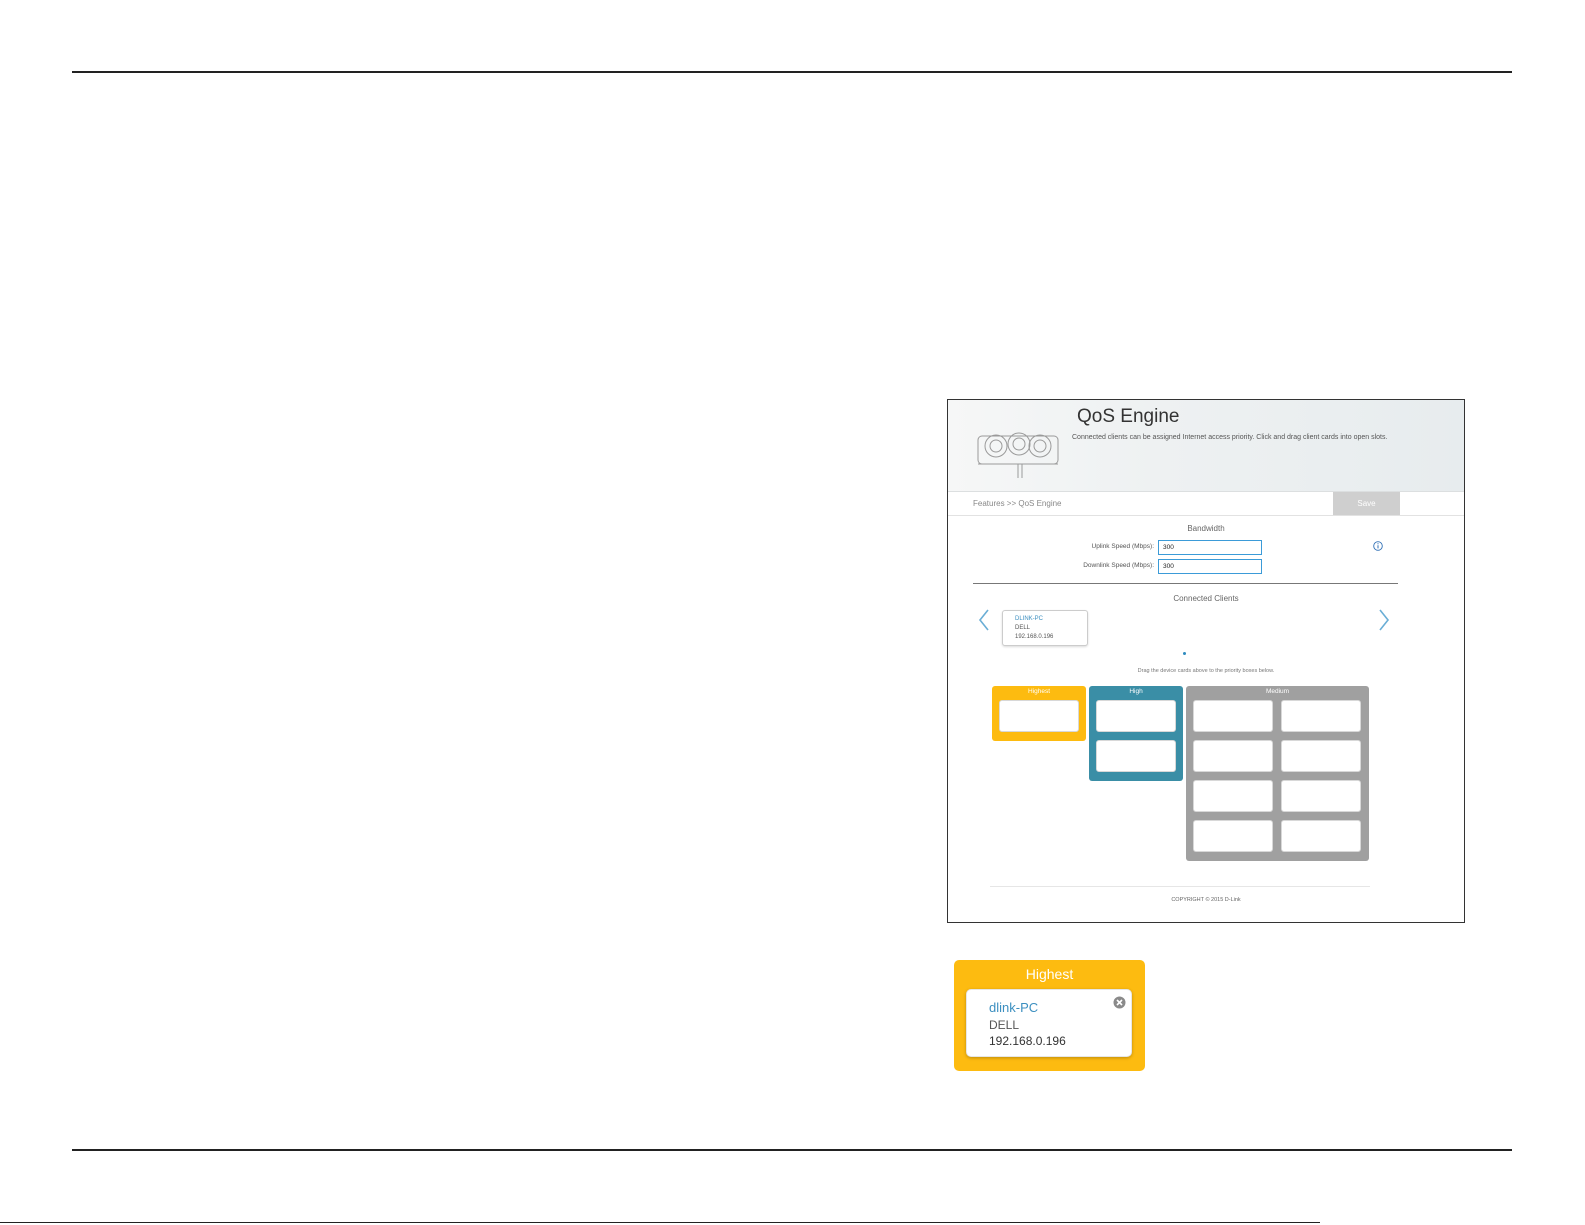 Image resolution: width=1585 pixels, height=1225 pixels. I want to click on save-button: Save, so click(1366, 503).